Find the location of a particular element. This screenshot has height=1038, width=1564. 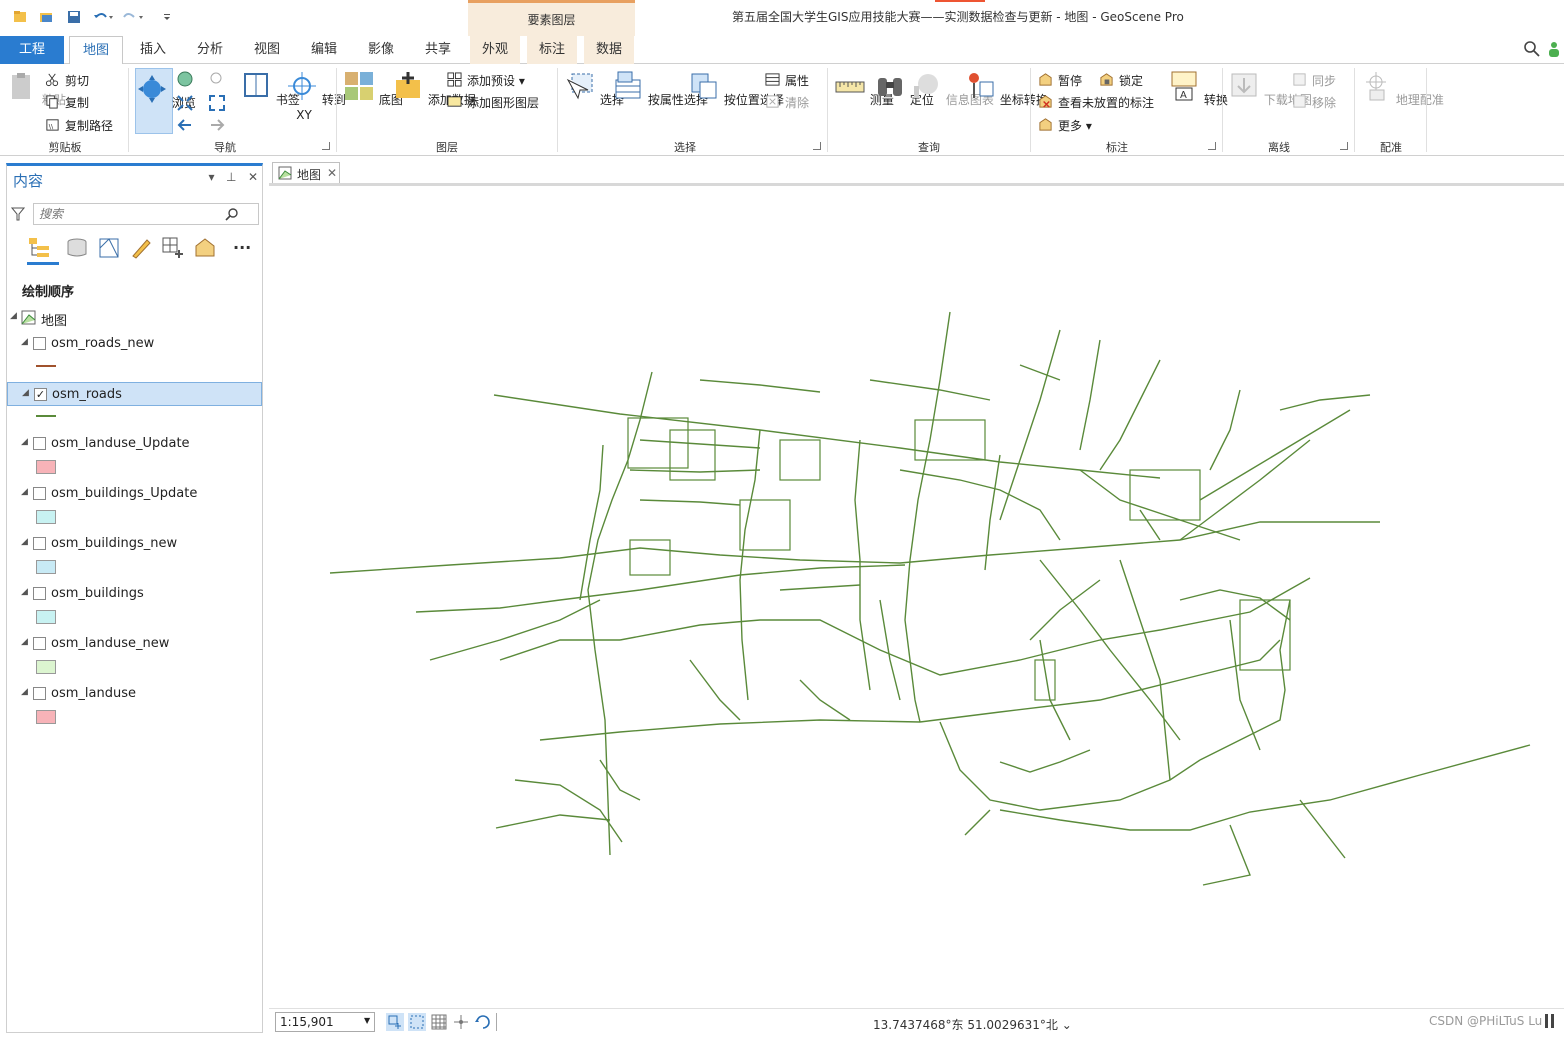

layer-row-osm_buildings_Update: ◢ osm_buildings_Update is located at coordinates (134, 494).